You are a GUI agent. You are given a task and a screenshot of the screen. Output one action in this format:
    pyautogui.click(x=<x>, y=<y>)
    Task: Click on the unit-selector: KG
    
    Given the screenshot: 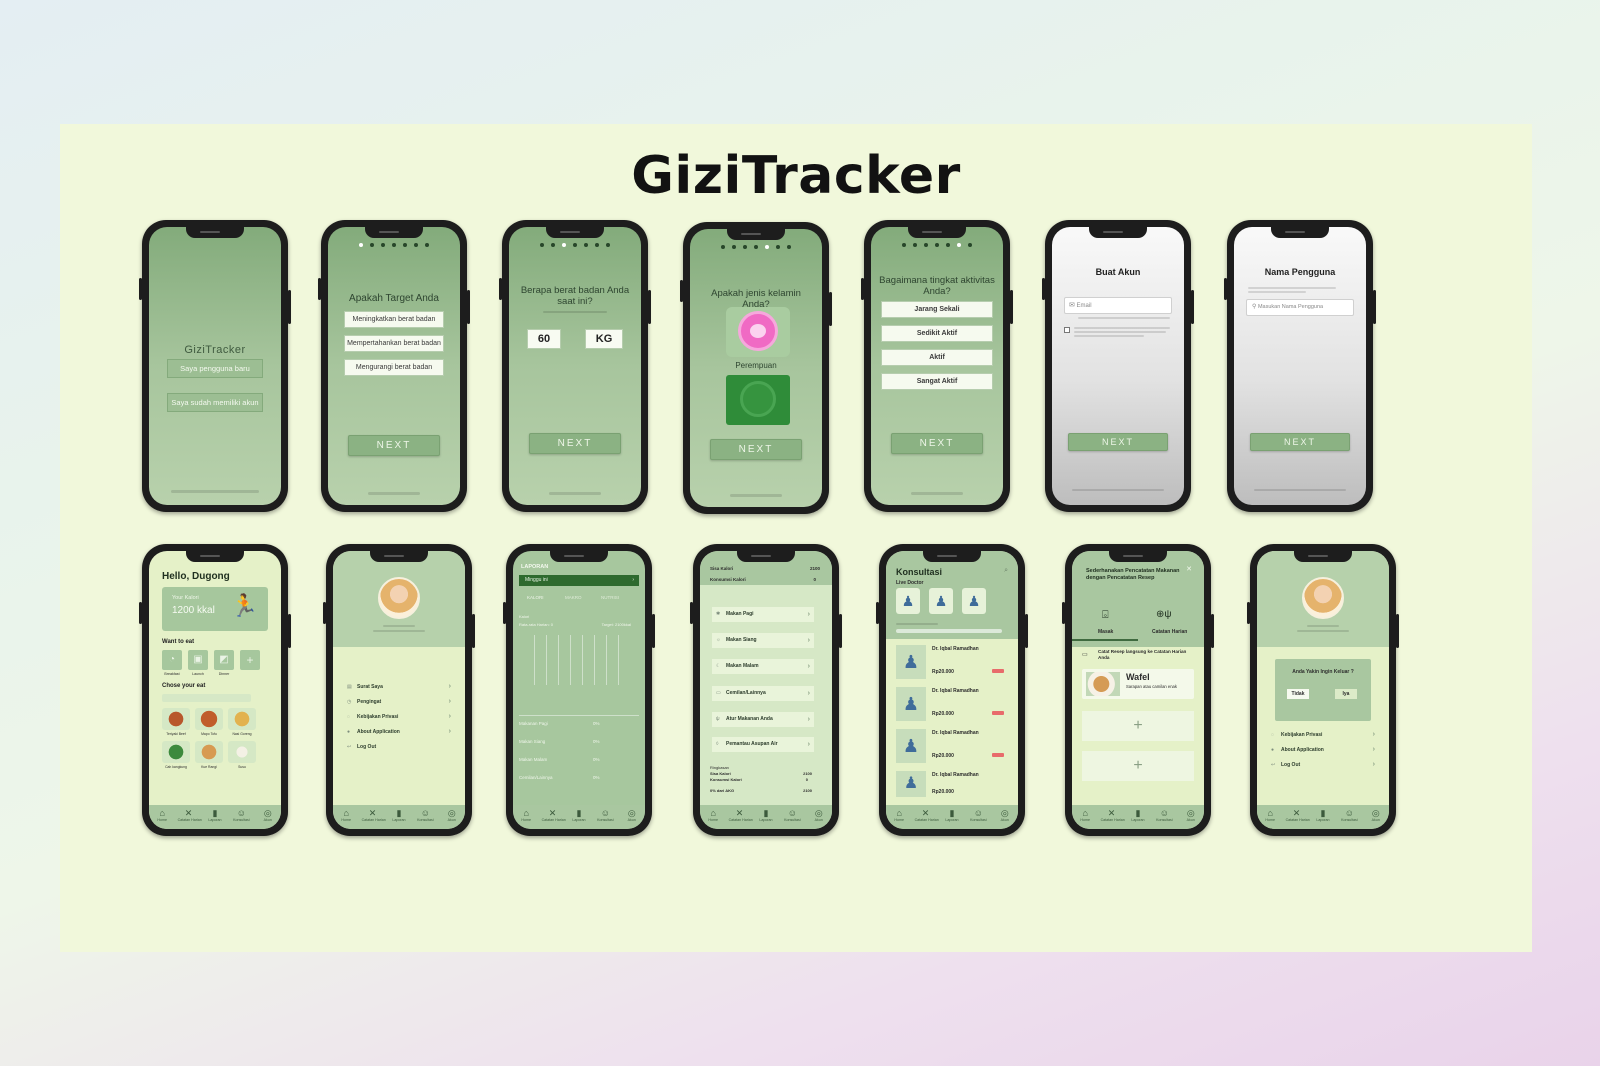 What is the action you would take?
    pyautogui.click(x=604, y=339)
    